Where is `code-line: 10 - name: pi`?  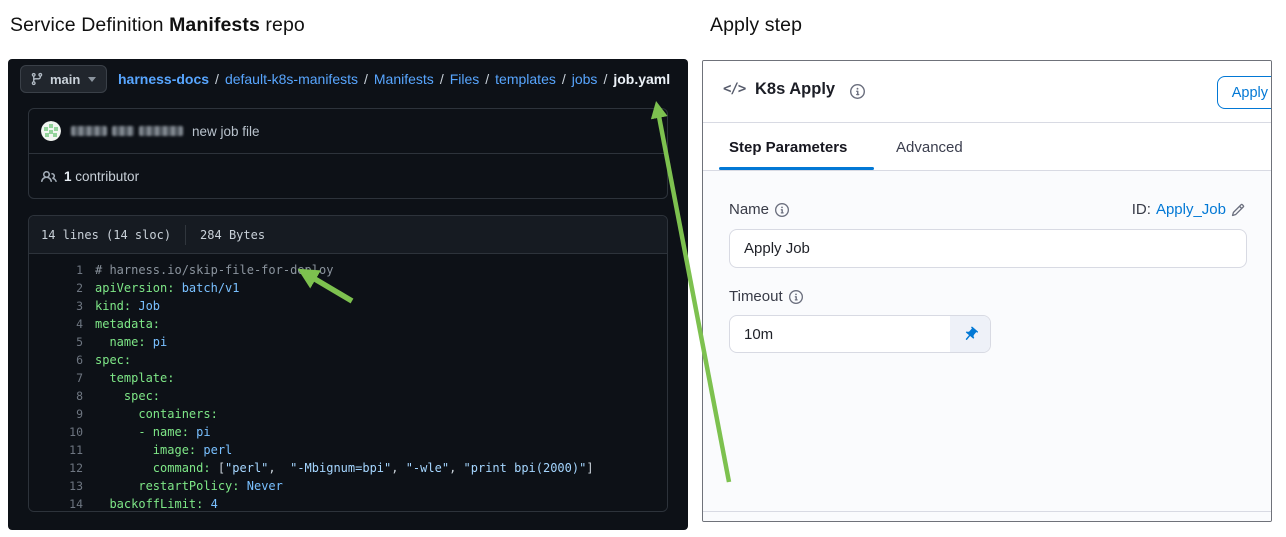
code-line: 10 - name: pi is located at coordinates (348, 432).